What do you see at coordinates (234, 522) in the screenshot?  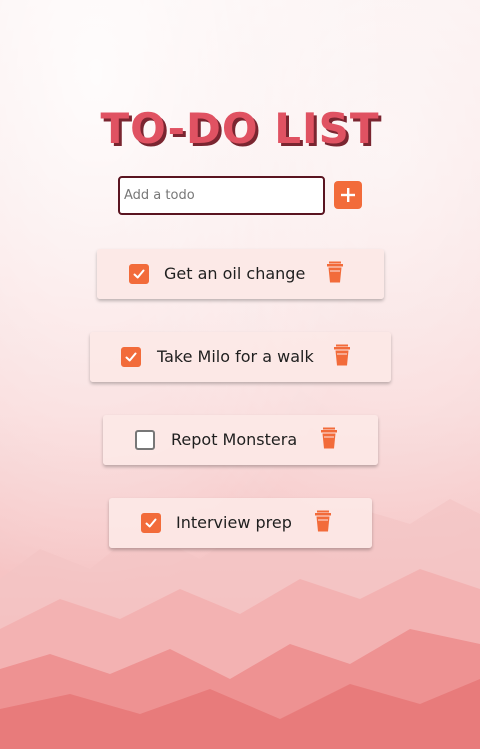 I see `todo-text: Interview prep` at bounding box center [234, 522].